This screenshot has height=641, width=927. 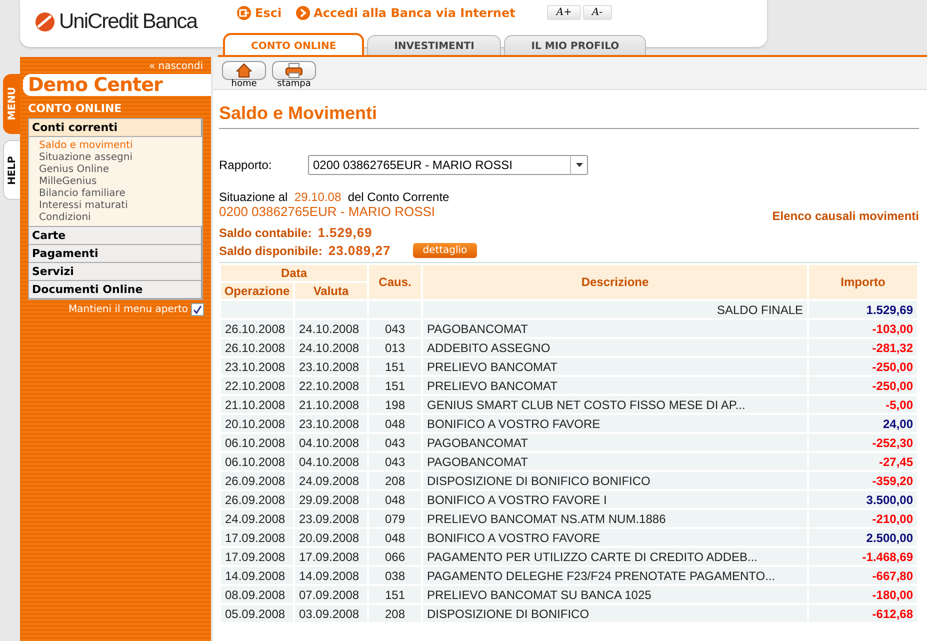 What do you see at coordinates (448, 165) in the screenshot?
I see `rapporto-select: 0200 03862765EUR - MARIO ROSSI` at bounding box center [448, 165].